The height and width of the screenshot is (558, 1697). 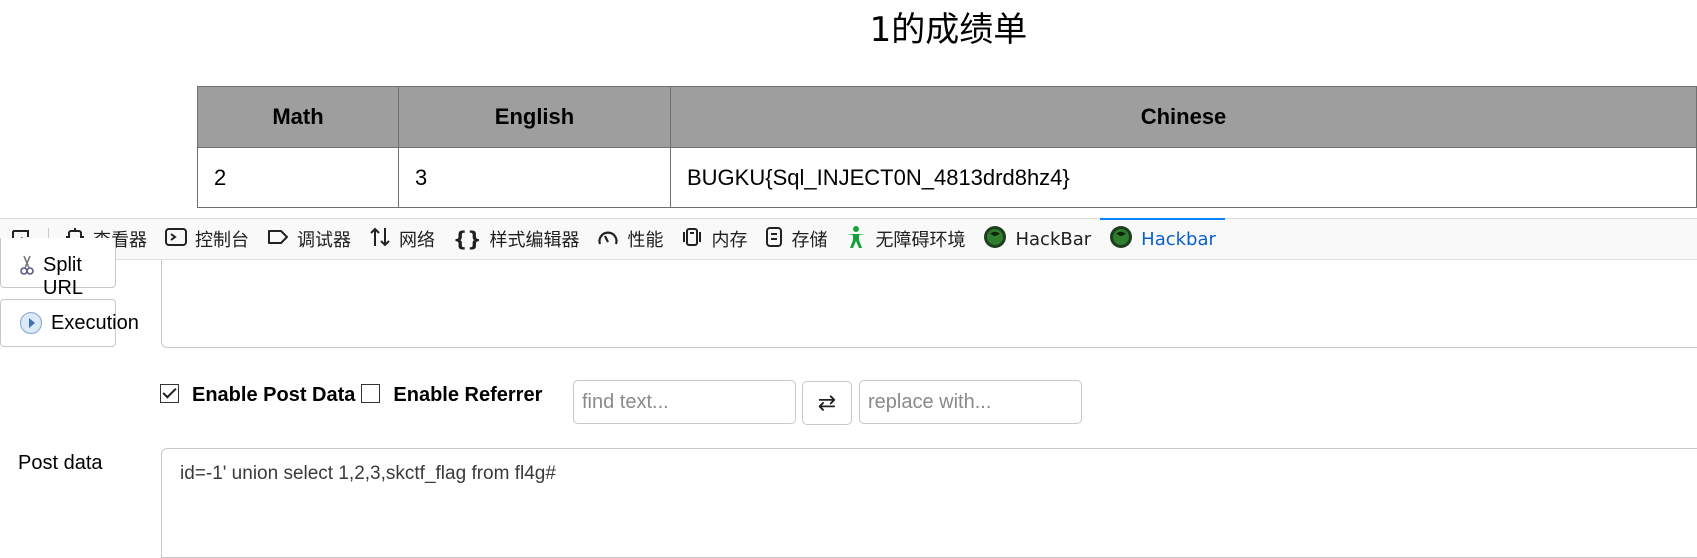 I want to click on split-url-label: Split URL, so click(x=63, y=276).